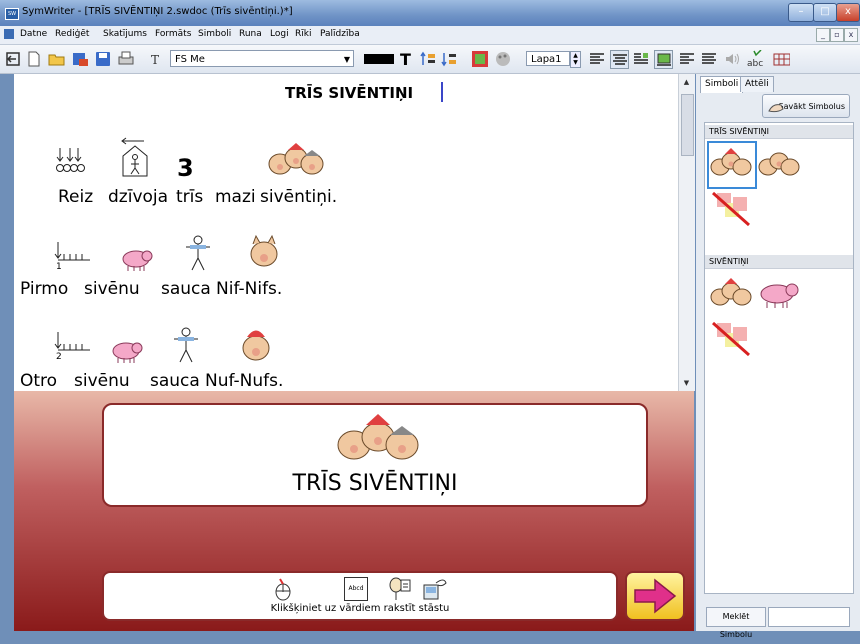  I want to click on spellcheck-icon: abc, so click(756, 58).